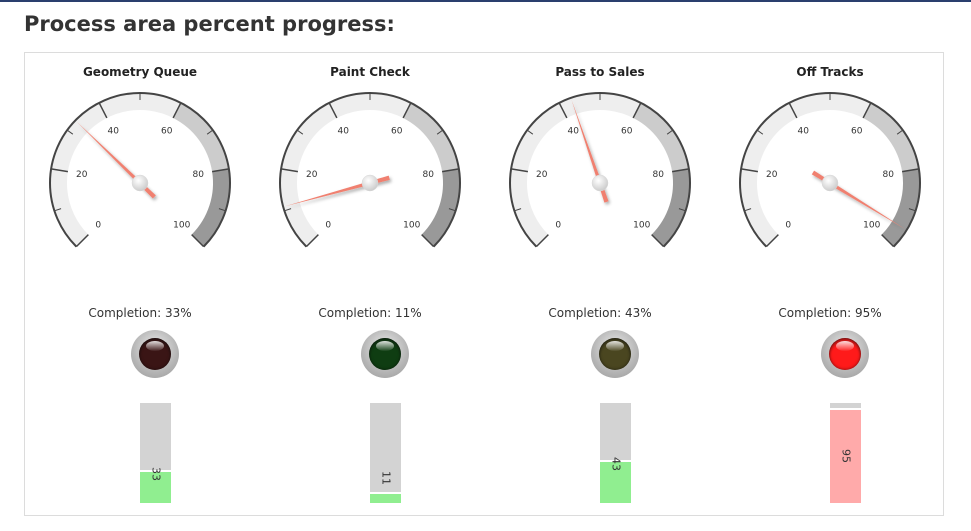 This screenshot has width=971, height=531. What do you see at coordinates (830, 72) in the screenshot?
I see `area-title: Off Tracks` at bounding box center [830, 72].